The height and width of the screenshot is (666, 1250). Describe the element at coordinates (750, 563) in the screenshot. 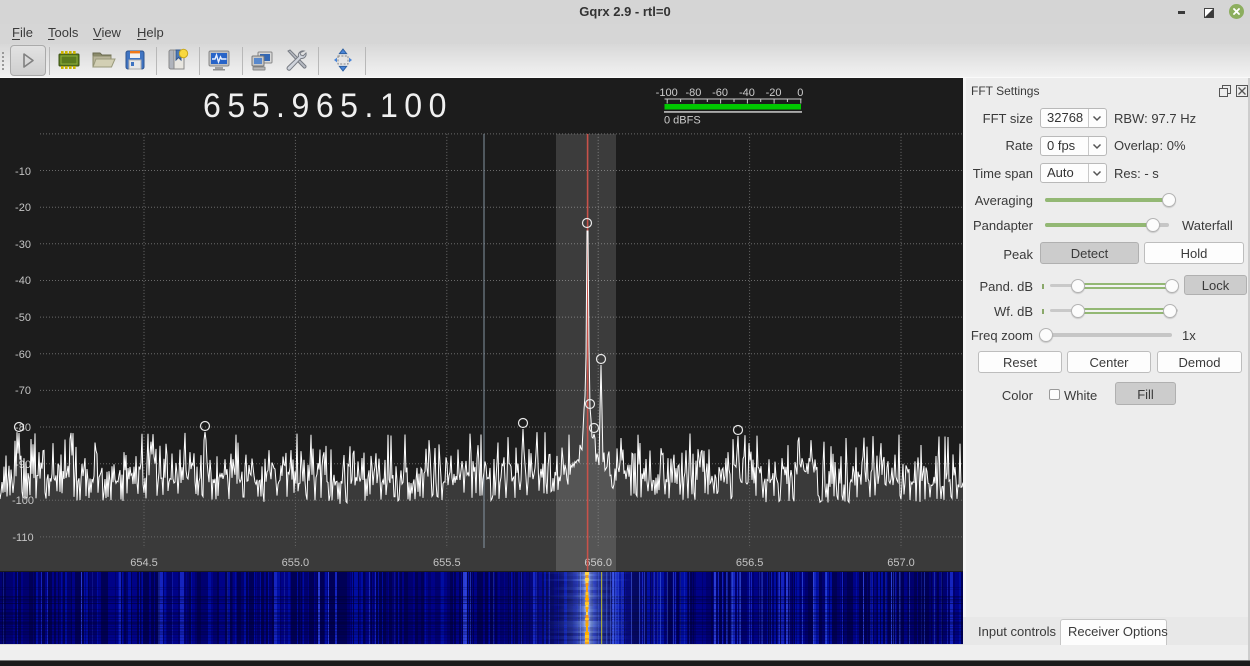

I see `svg-text: 656.5` at that location.